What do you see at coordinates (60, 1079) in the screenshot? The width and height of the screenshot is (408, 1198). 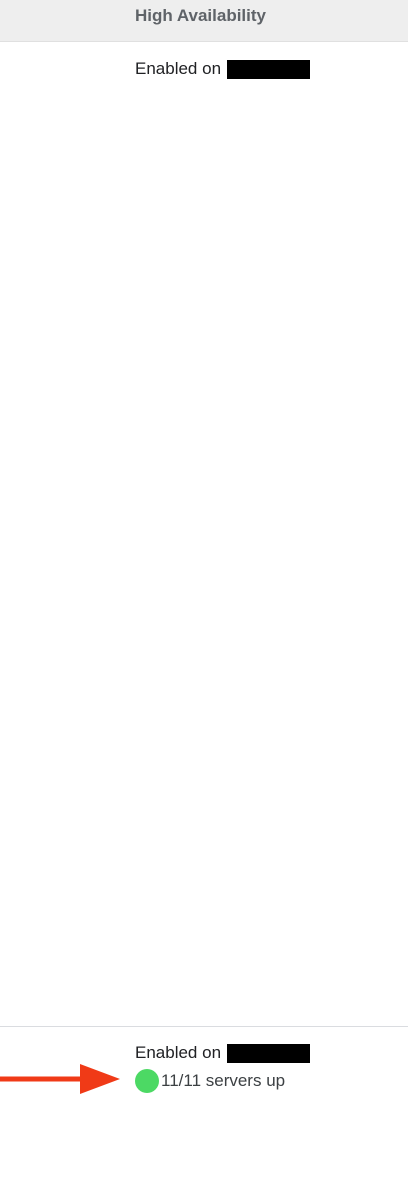 I see `arrow-right-icon` at bounding box center [60, 1079].